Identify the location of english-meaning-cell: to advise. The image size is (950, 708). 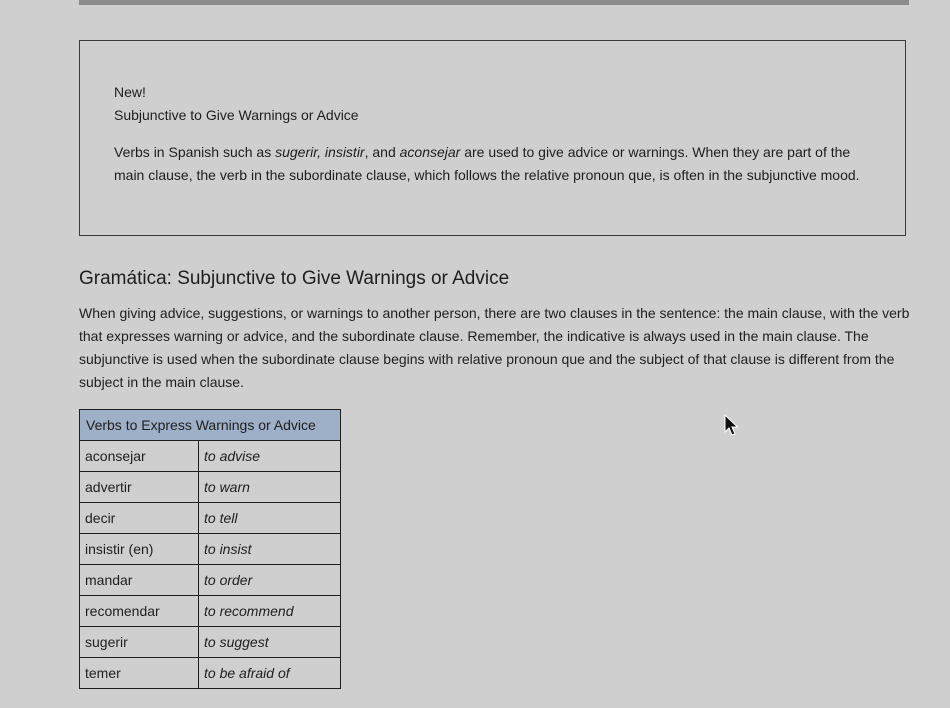
(269, 456).